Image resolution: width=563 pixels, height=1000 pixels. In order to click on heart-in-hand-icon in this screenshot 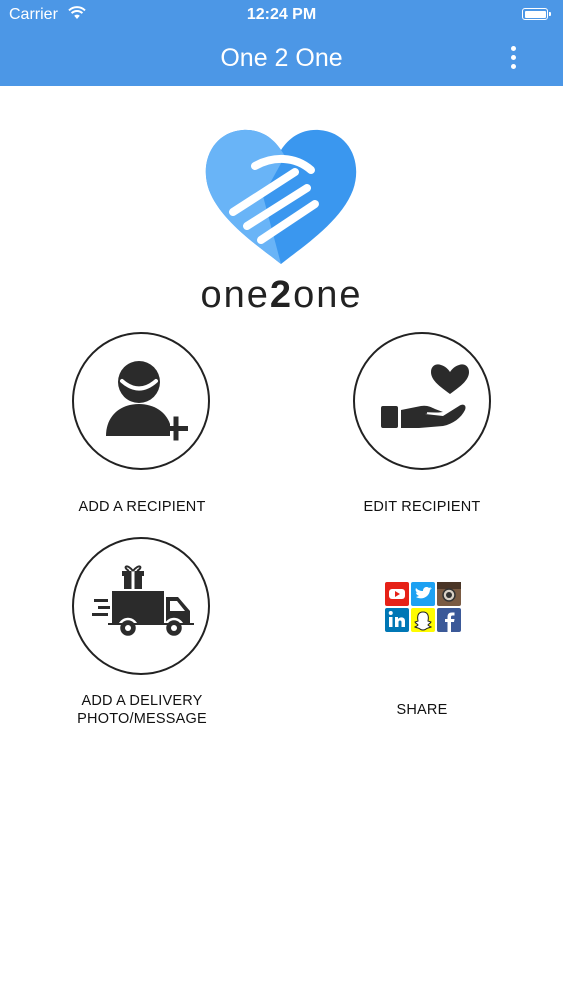, I will do `click(425, 396)`.